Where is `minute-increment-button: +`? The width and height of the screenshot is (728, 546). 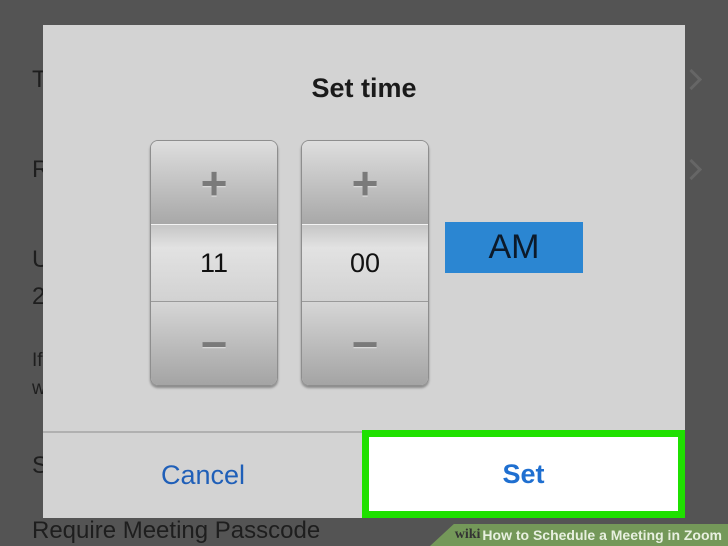 minute-increment-button: + is located at coordinates (365, 183).